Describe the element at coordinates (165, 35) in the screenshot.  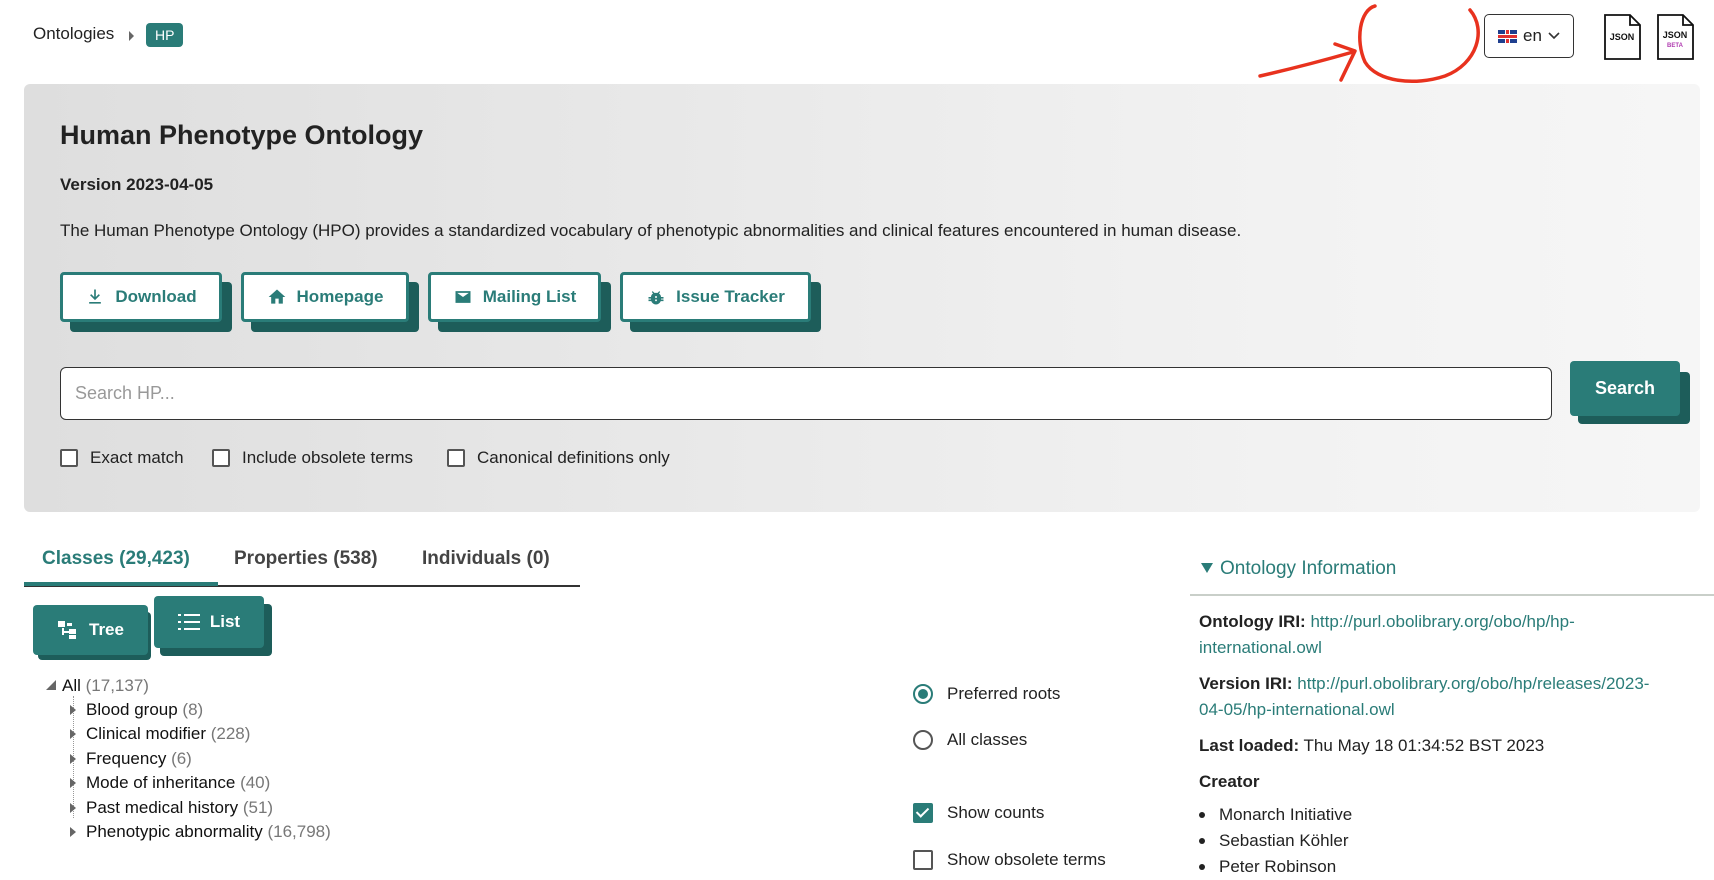
I see `breadcrumb-current-badge: HP` at that location.